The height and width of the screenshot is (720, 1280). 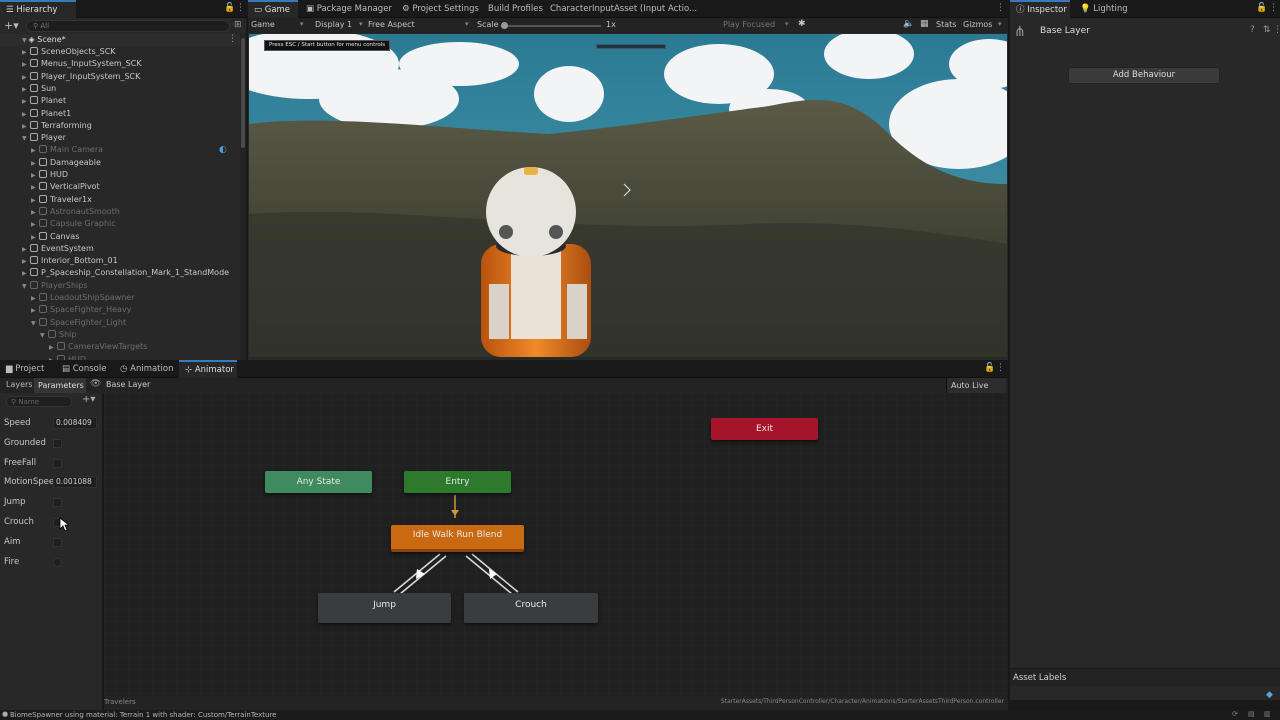 What do you see at coordinates (391, 24) in the screenshot?
I see `aspect-dropdown: Free Aspect` at bounding box center [391, 24].